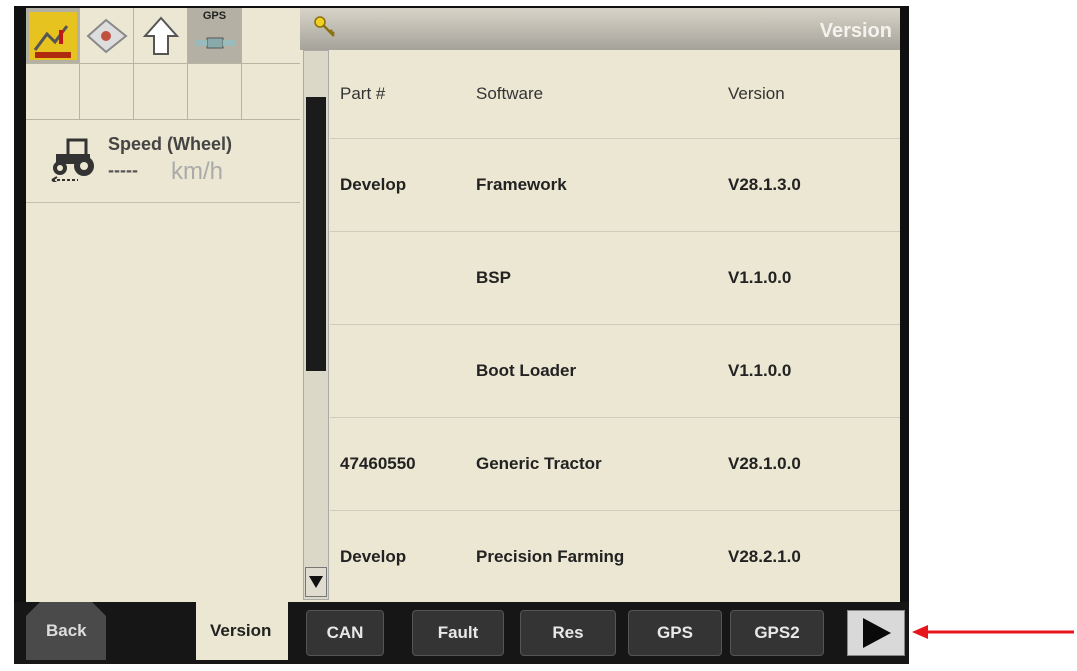 The image size is (1077, 671). What do you see at coordinates (764, 463) in the screenshot?
I see `cell-version: V28.1.0.0` at bounding box center [764, 463].